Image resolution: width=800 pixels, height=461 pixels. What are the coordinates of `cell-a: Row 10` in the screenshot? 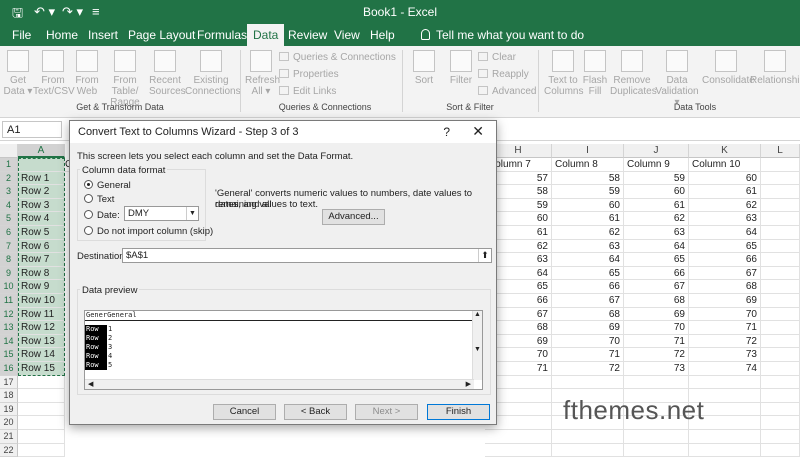 It's located at (41, 301).